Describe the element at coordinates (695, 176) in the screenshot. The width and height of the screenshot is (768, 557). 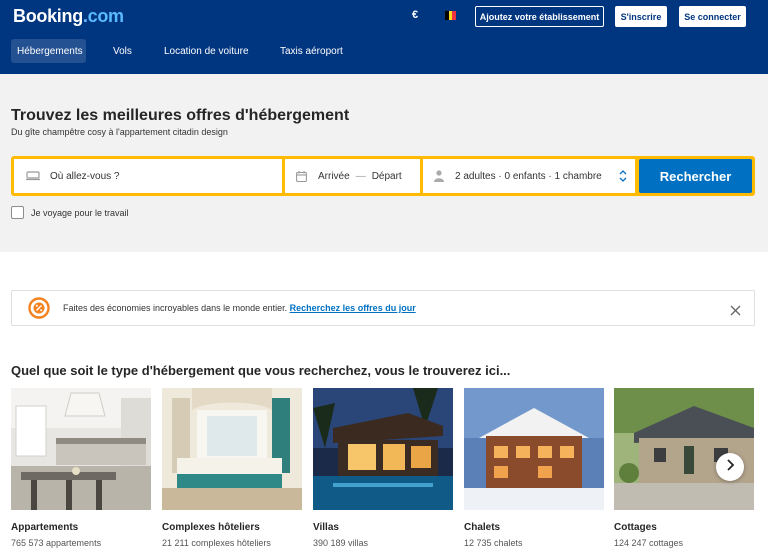
I see `search-button: Rechercher` at that location.